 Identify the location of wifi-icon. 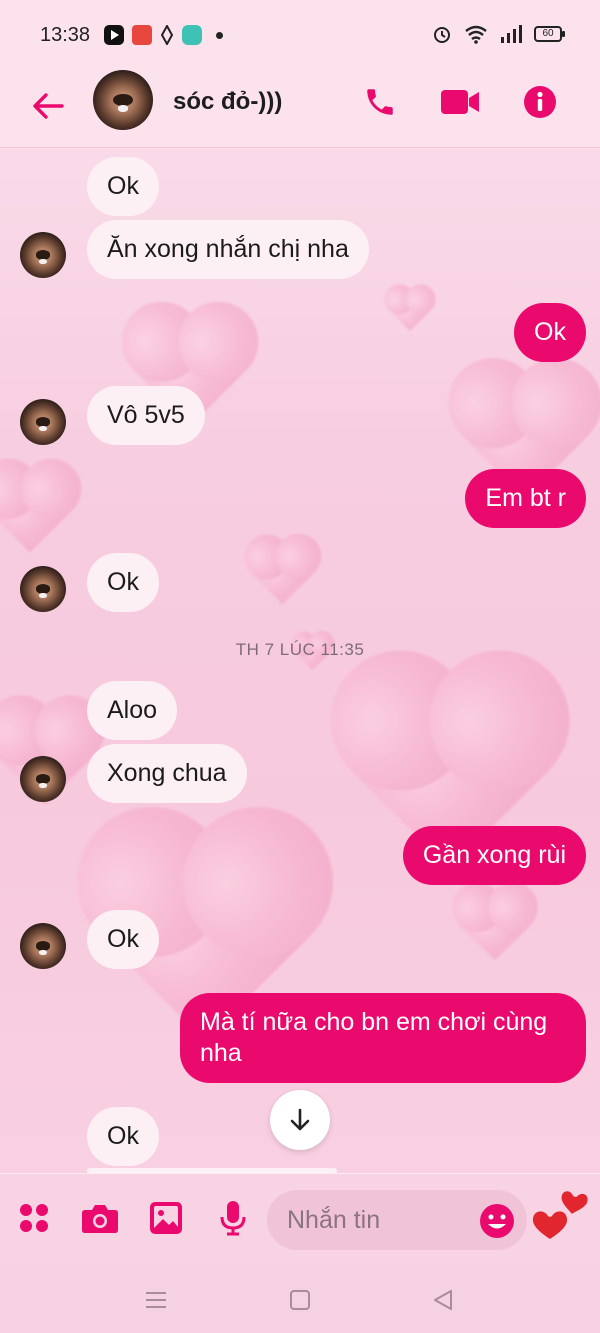
(476, 34).